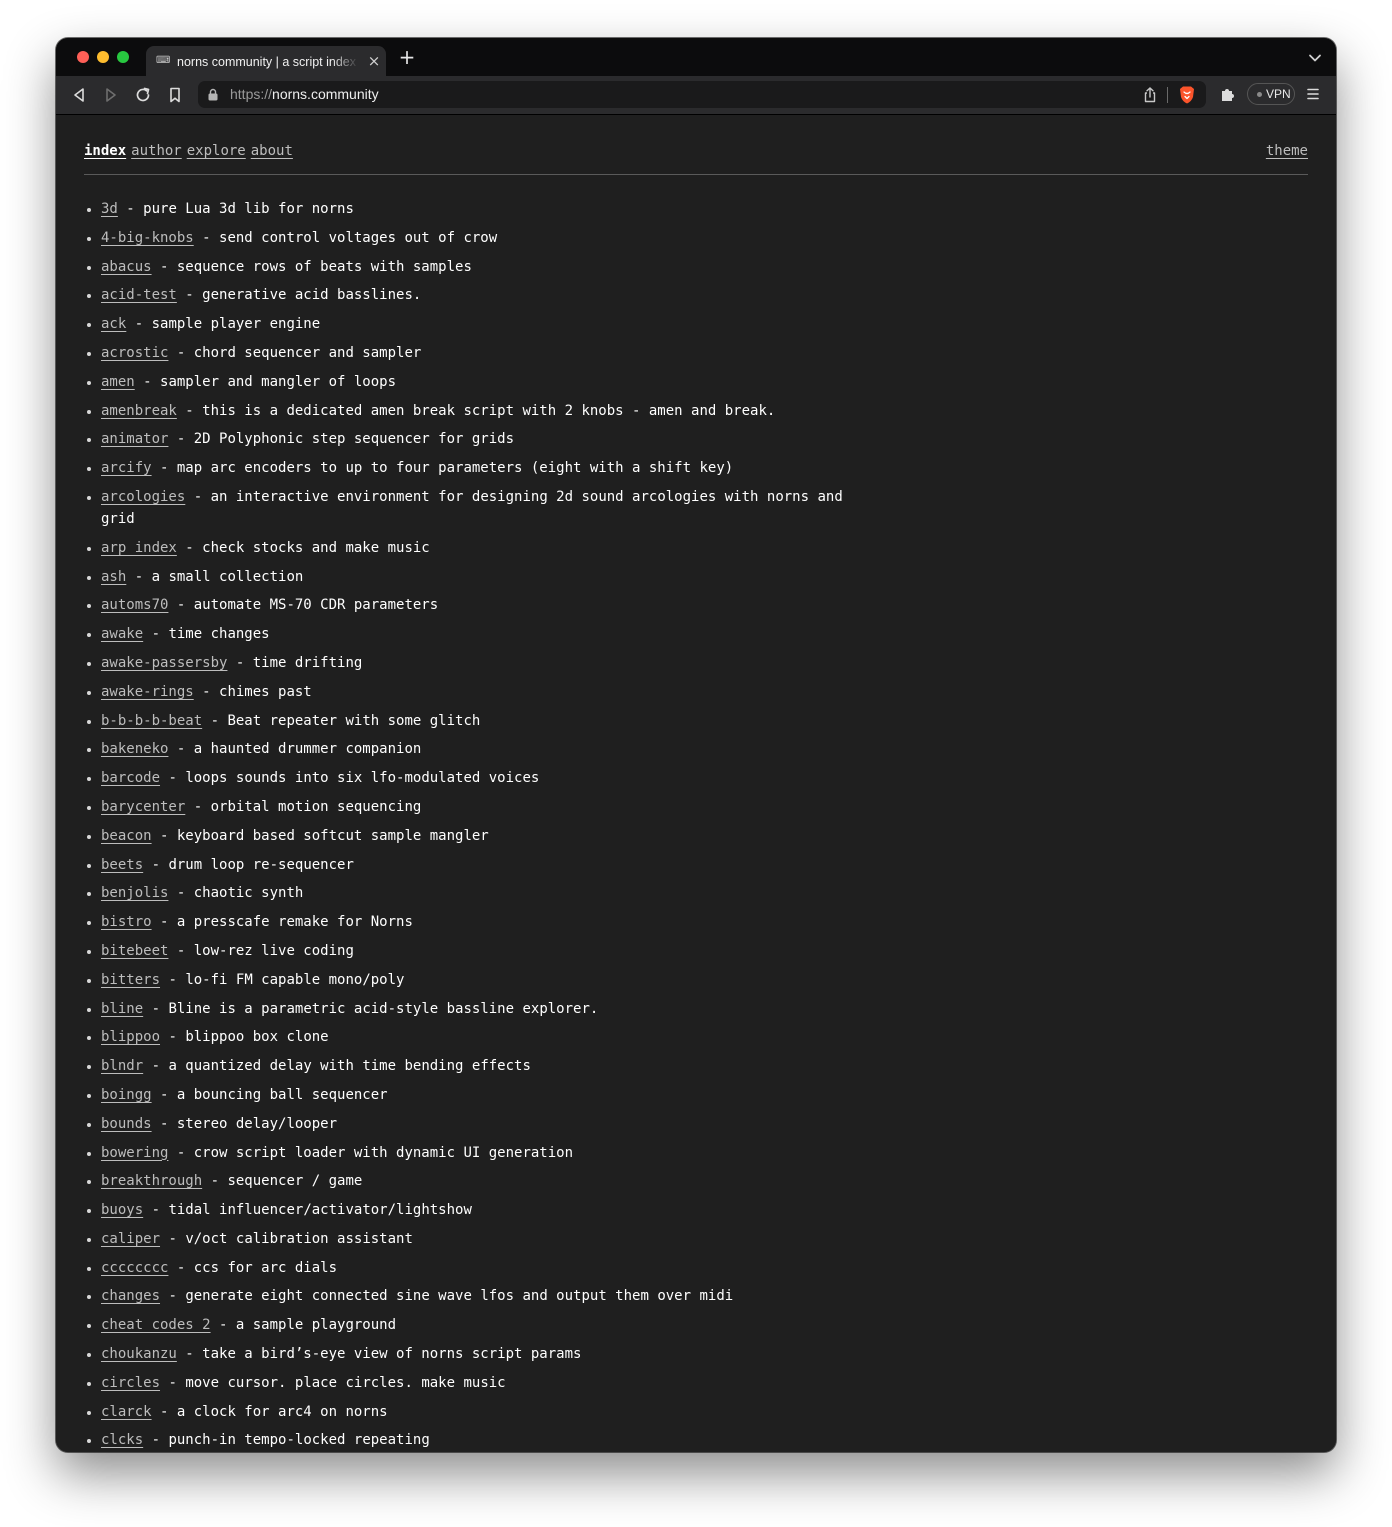 This screenshot has width=1392, height=1527. Describe the element at coordinates (484, 1095) in the screenshot. I see `script-list-item: boingg - a bouncing ball sequencer` at that location.